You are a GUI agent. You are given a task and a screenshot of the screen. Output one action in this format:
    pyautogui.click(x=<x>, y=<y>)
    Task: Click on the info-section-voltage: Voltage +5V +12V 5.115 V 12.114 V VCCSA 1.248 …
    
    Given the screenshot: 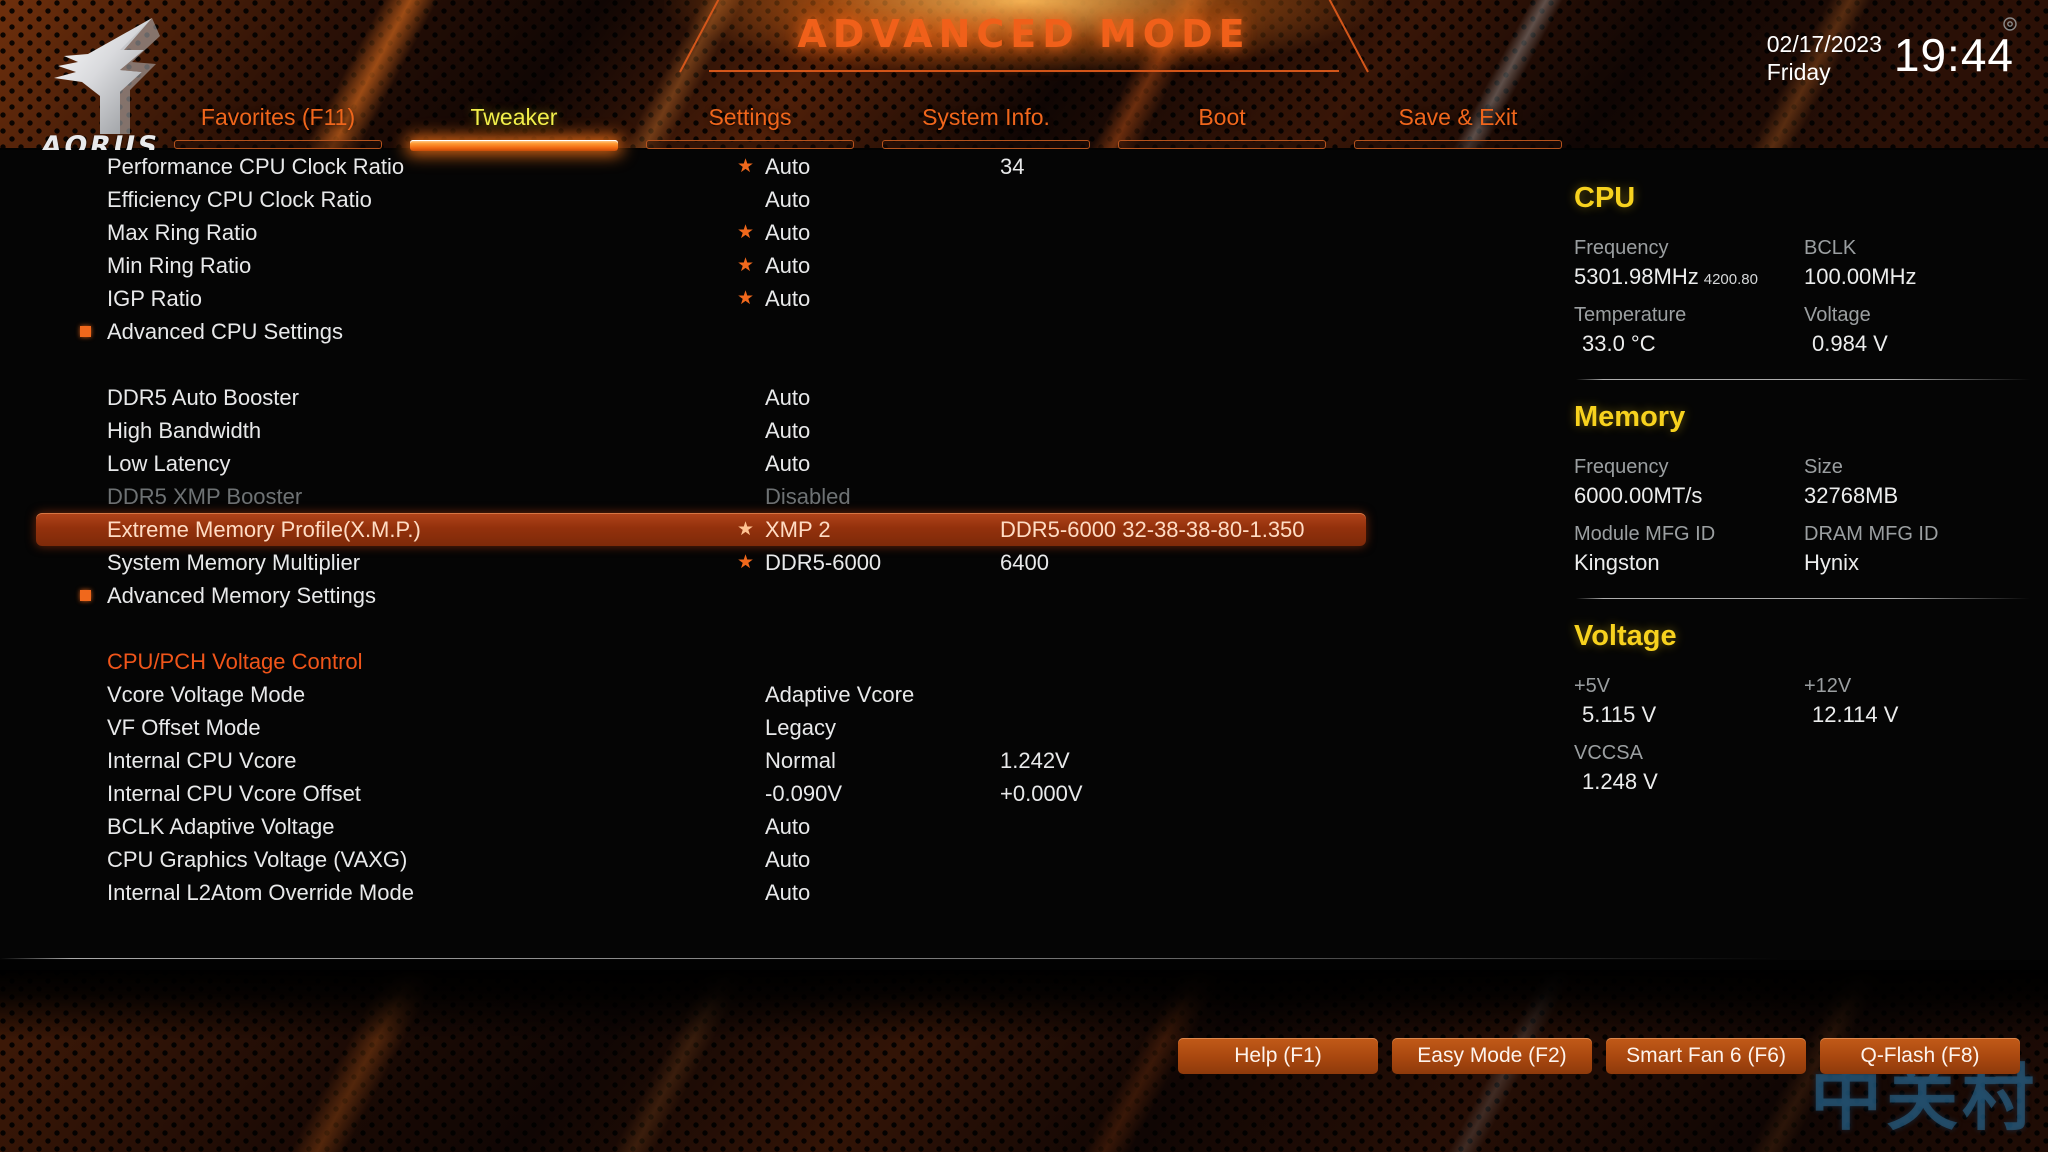 What is the action you would take?
    pyautogui.click(x=1800, y=696)
    